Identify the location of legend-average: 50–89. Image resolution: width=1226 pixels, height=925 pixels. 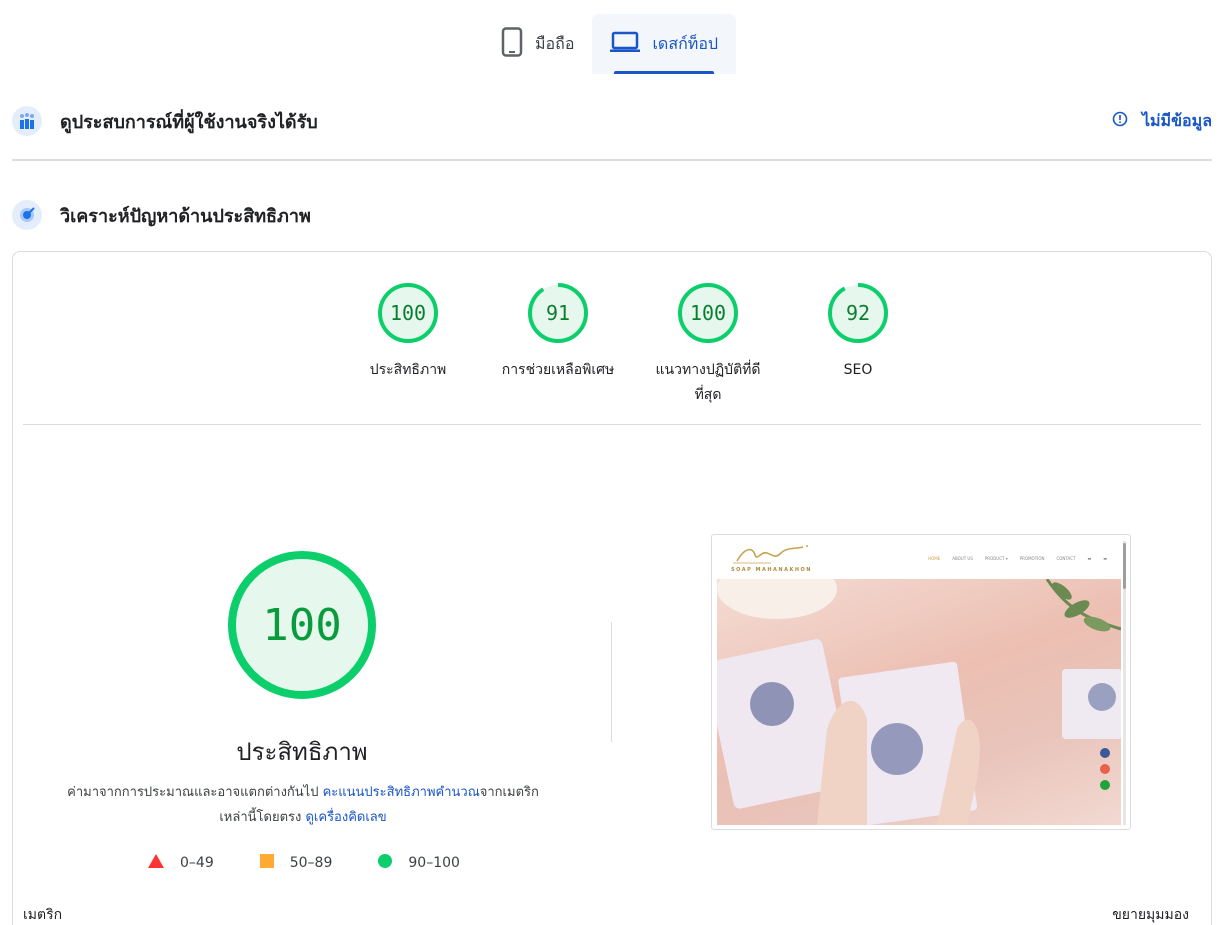
(296, 863).